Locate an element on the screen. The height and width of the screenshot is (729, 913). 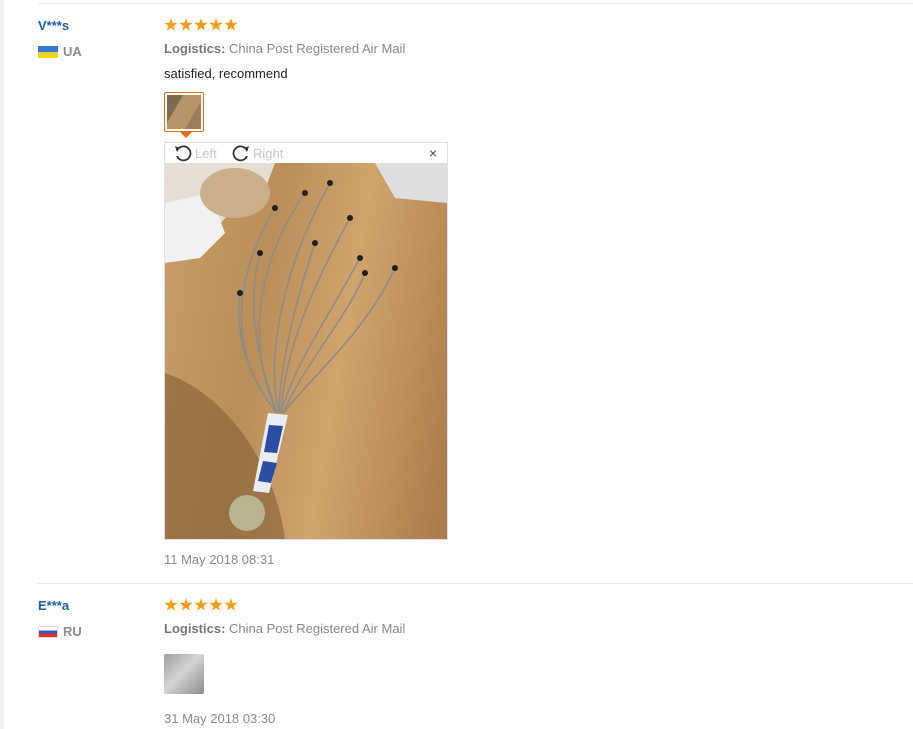
close-viewer-button: × is located at coordinates (433, 153).